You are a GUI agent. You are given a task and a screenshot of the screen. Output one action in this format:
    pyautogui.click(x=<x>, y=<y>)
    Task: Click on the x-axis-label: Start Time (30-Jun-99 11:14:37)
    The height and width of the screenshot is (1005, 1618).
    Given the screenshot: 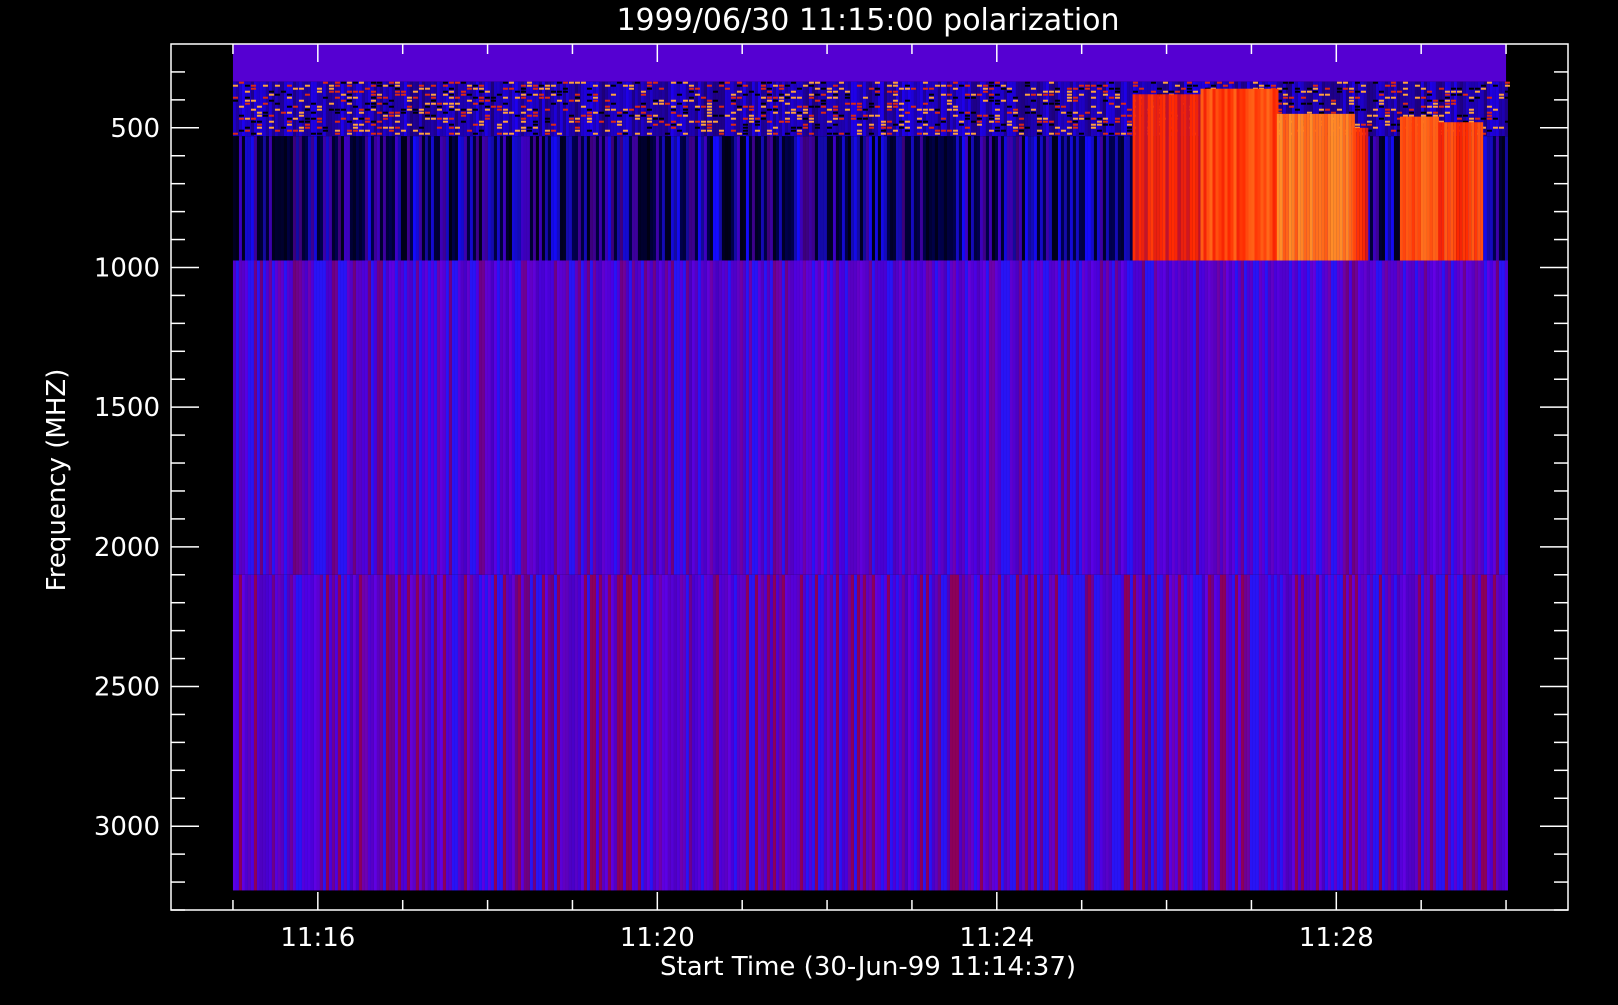 What is the action you would take?
    pyautogui.click(x=868, y=967)
    